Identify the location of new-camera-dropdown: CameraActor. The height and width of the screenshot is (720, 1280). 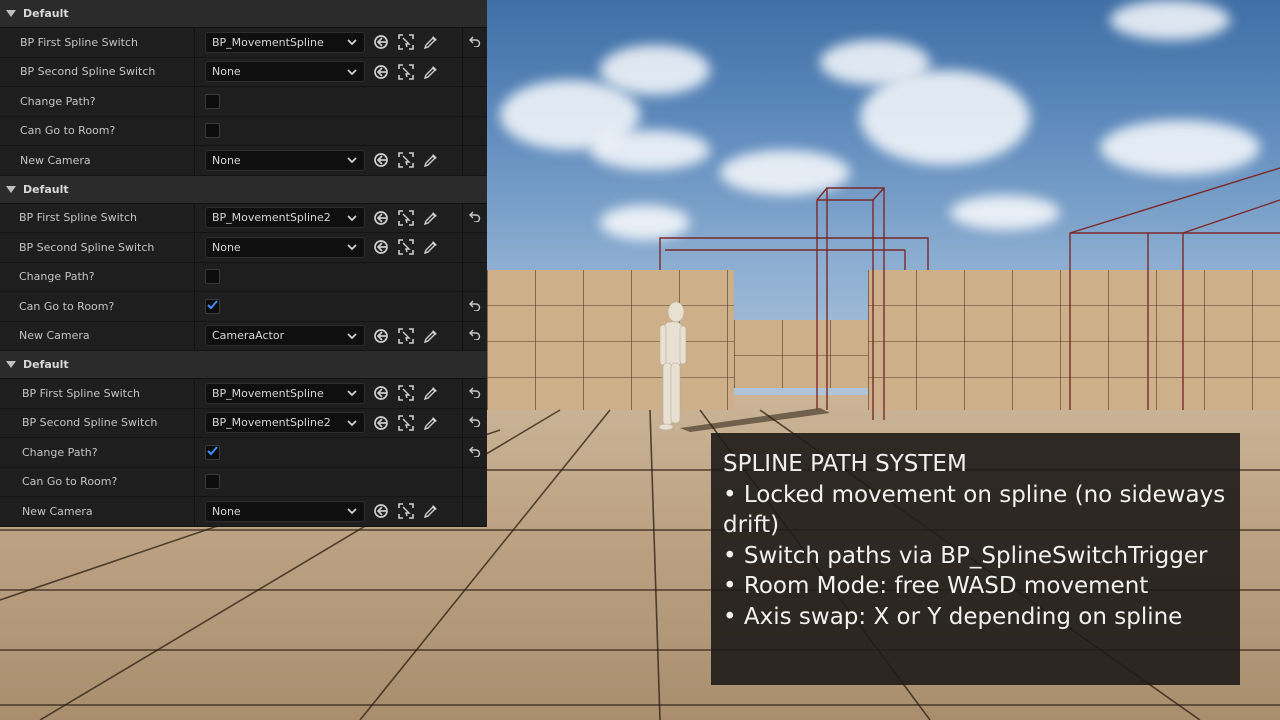
(285, 336).